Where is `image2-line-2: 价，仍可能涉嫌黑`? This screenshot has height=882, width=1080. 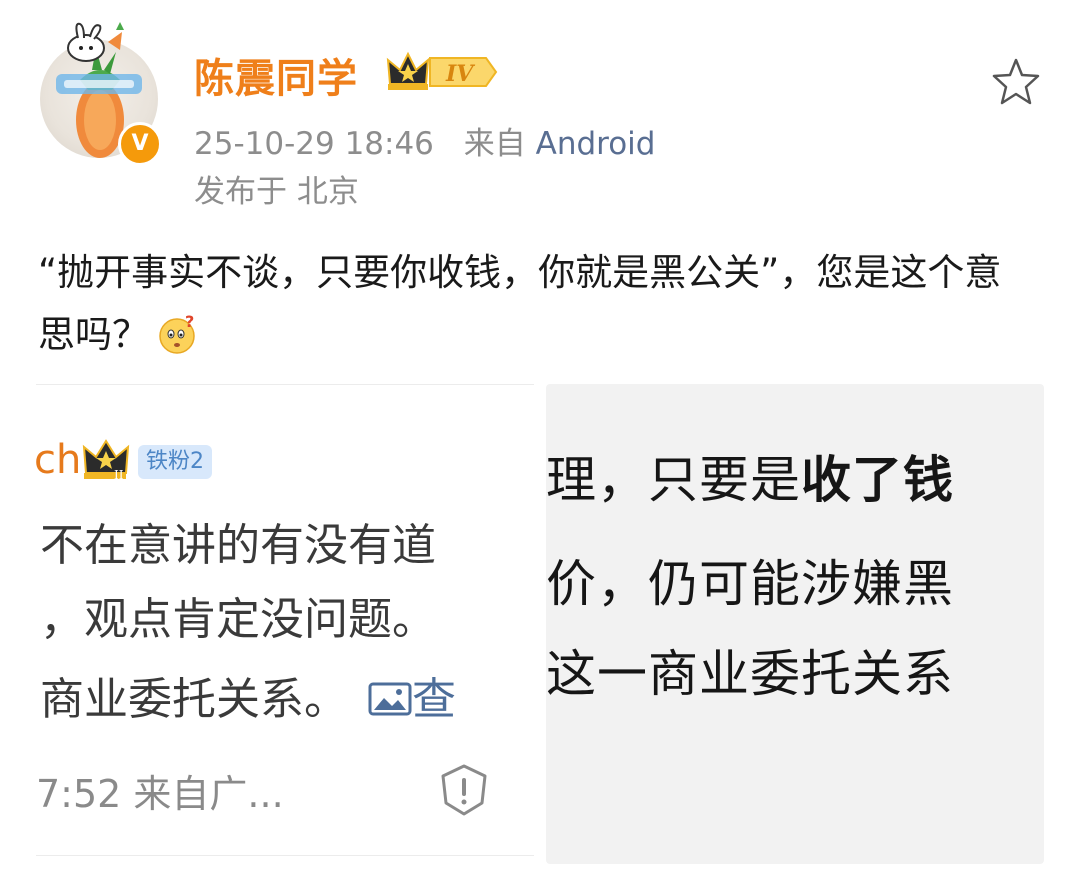 image2-line-2: 价，仍可能涉嫌黑 is located at coordinates (750, 584).